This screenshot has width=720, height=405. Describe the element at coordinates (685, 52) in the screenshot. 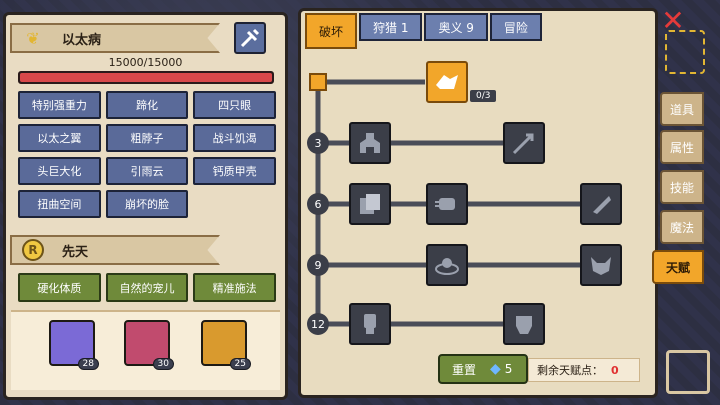

I see `minimap` at that location.